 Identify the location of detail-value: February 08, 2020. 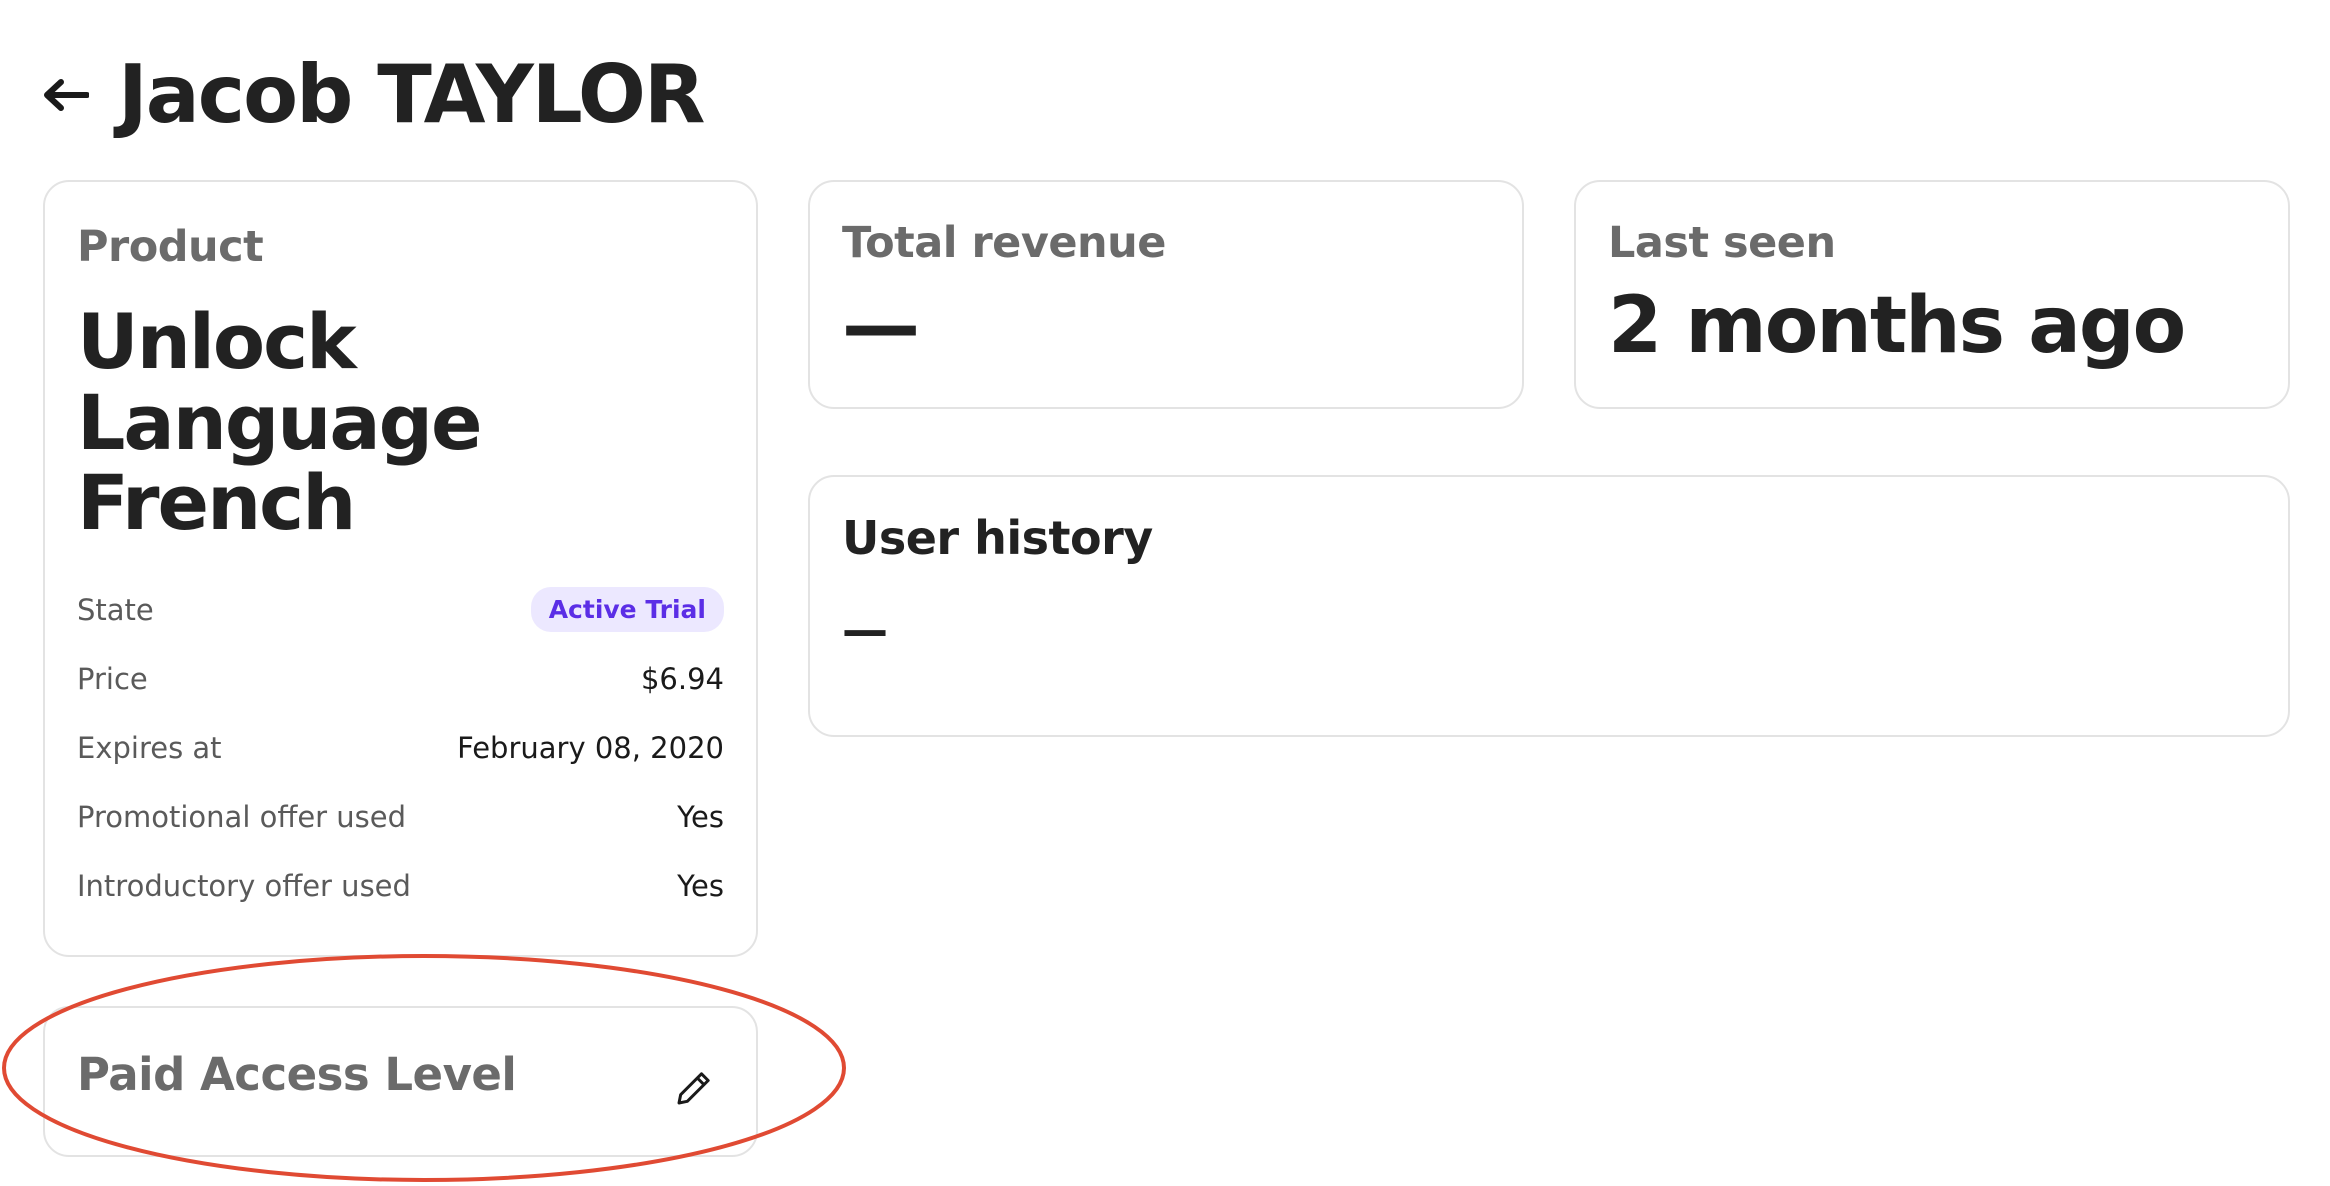
(590, 747).